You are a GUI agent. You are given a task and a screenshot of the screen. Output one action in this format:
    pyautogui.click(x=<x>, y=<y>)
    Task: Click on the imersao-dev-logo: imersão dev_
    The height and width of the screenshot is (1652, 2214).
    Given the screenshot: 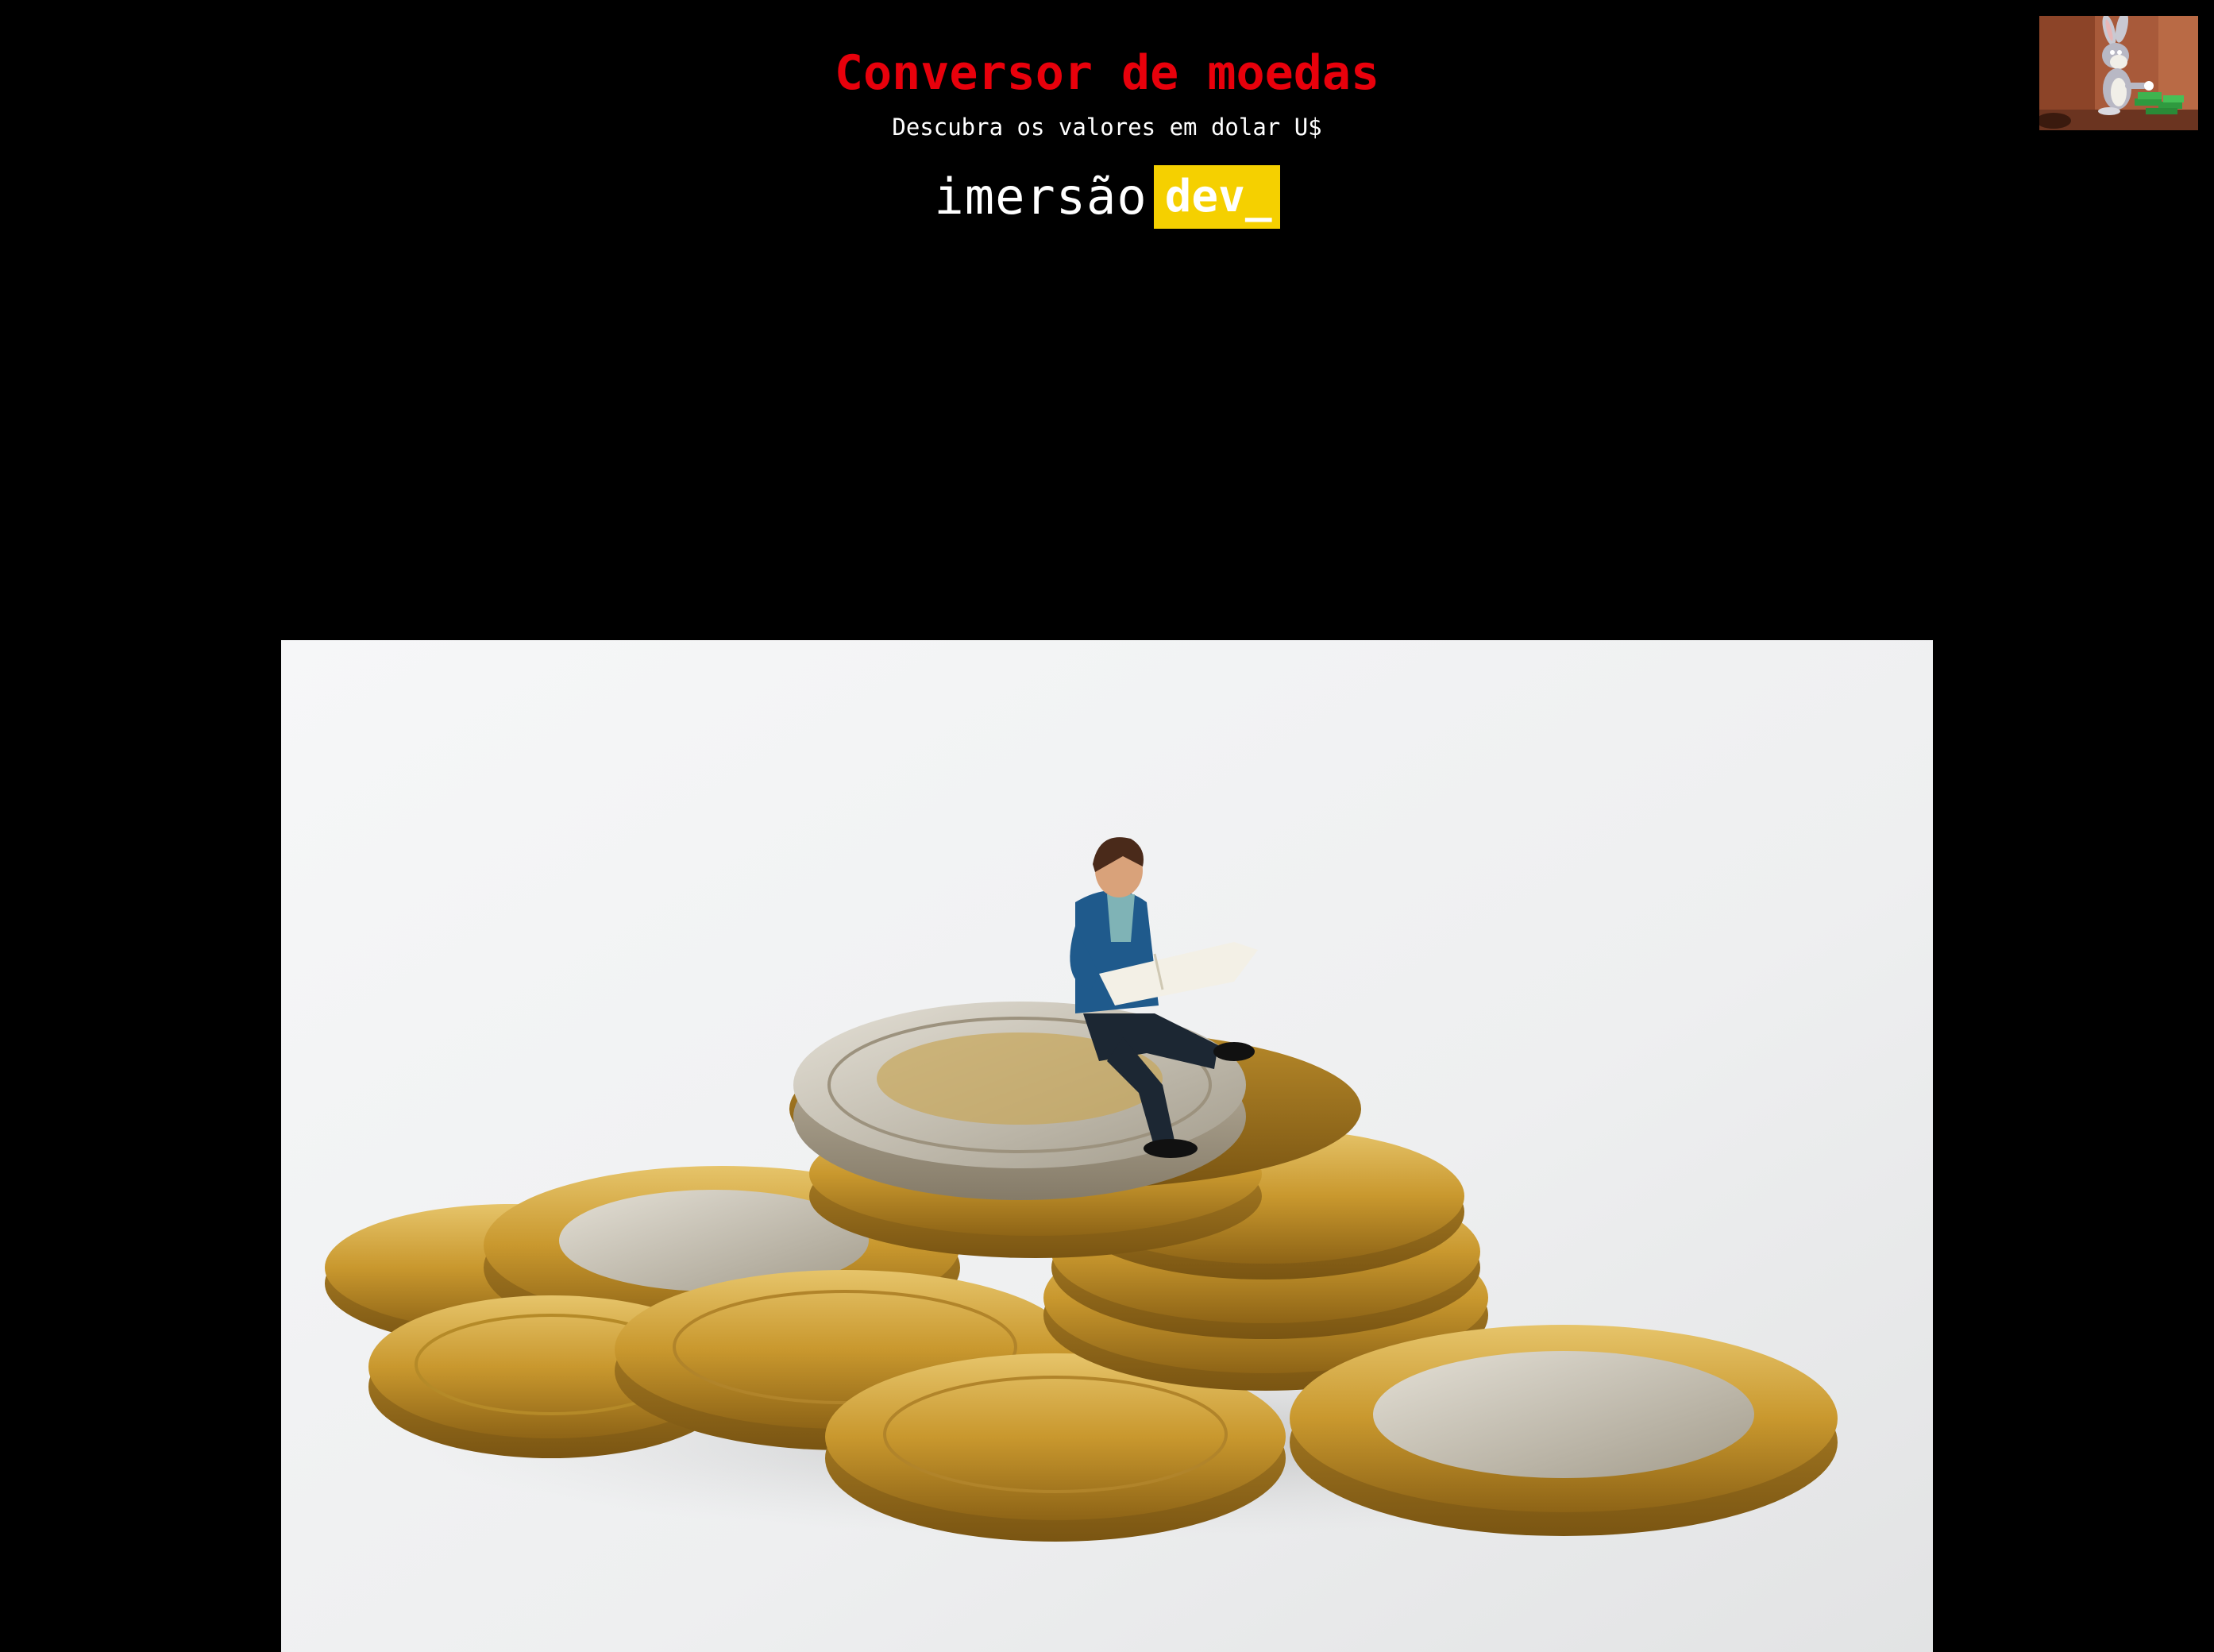 What is the action you would take?
    pyautogui.click(x=1107, y=197)
    